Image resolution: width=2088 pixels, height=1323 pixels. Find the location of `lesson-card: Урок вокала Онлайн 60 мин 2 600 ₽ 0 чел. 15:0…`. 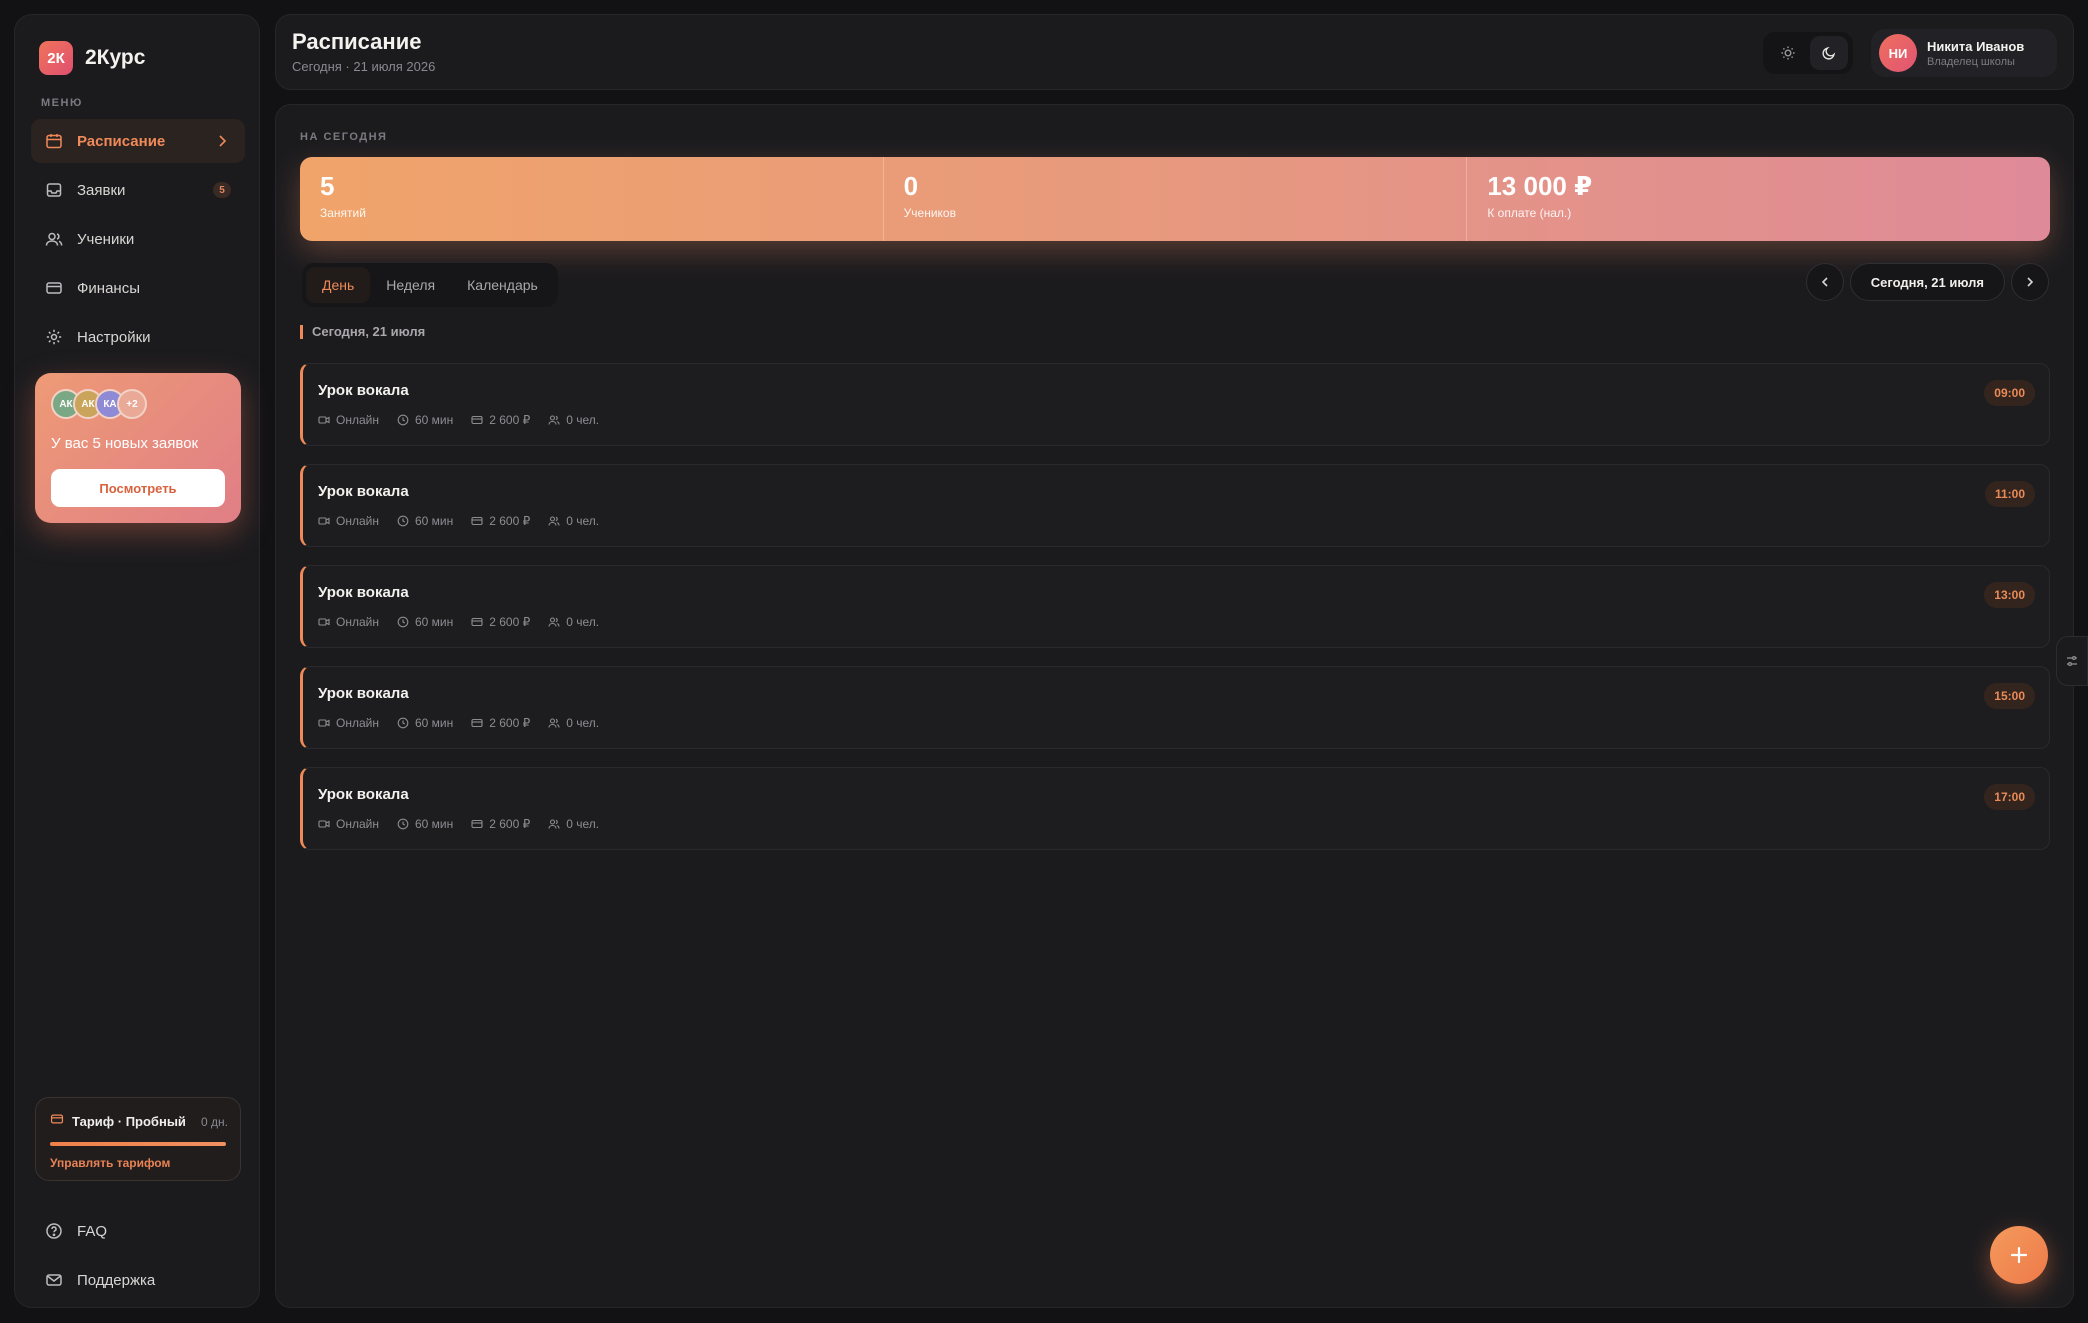

lesson-card: Урок вокала Онлайн 60 мин 2 600 ₽ 0 чел. 15:0… is located at coordinates (1175, 707).